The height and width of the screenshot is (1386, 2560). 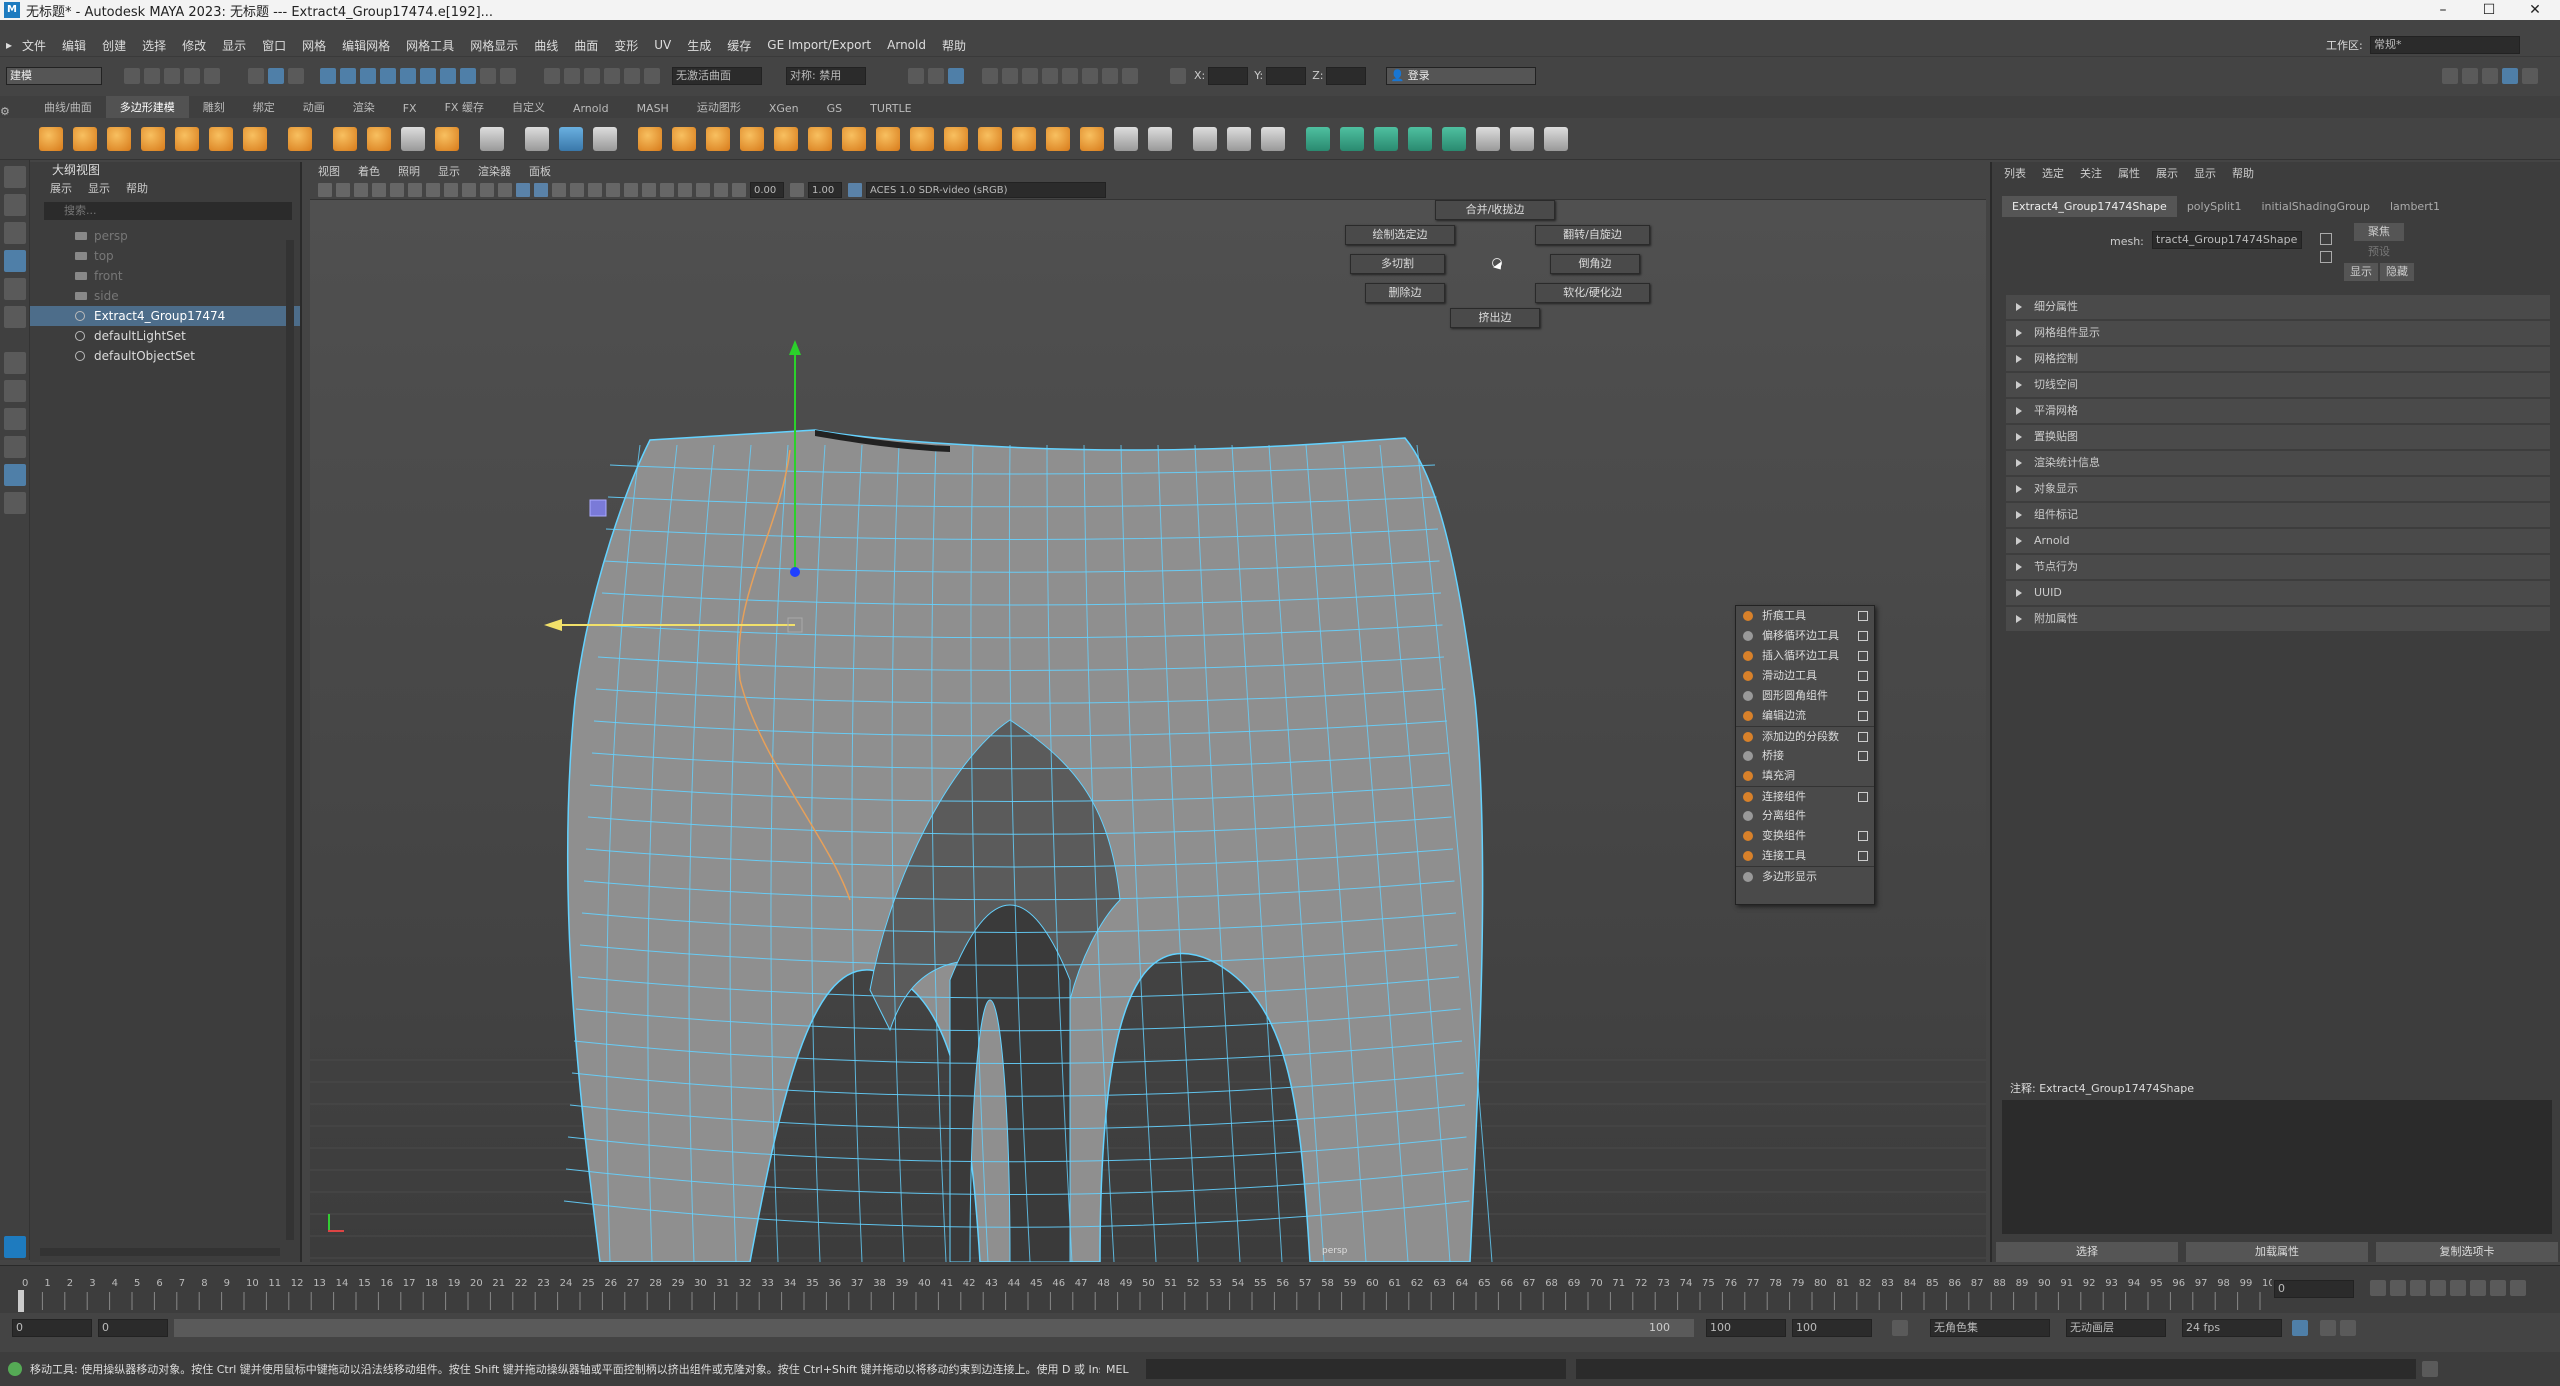 What do you see at coordinates (2418, 1288) in the screenshot?
I see `step-back-frame-icon` at bounding box center [2418, 1288].